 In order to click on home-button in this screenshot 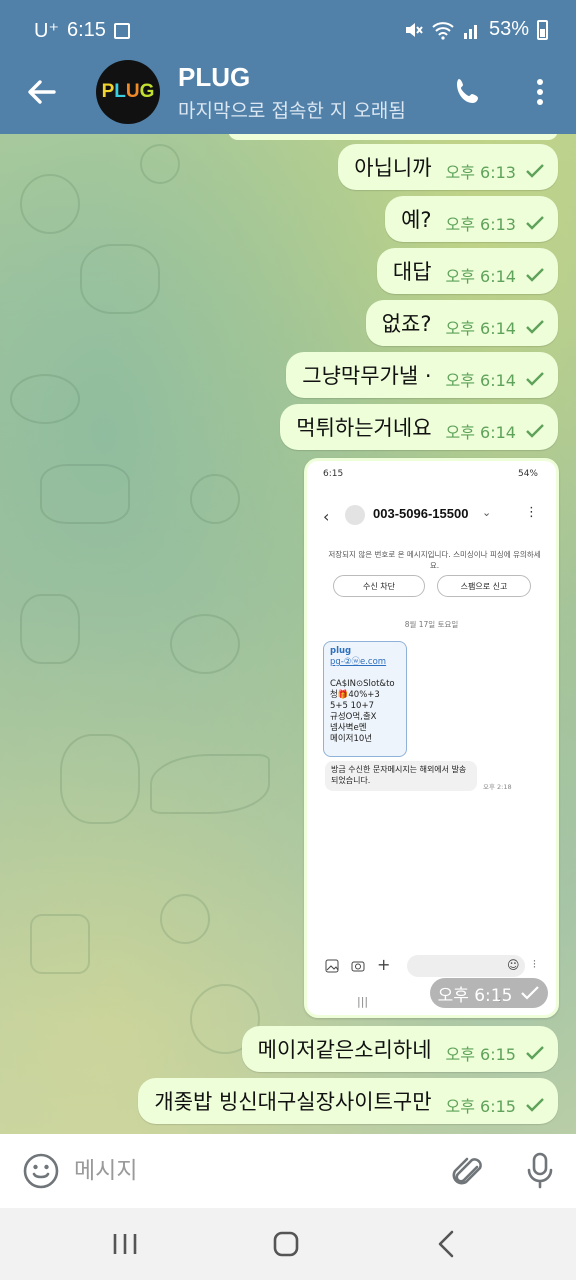, I will do `click(286, 1244)`.